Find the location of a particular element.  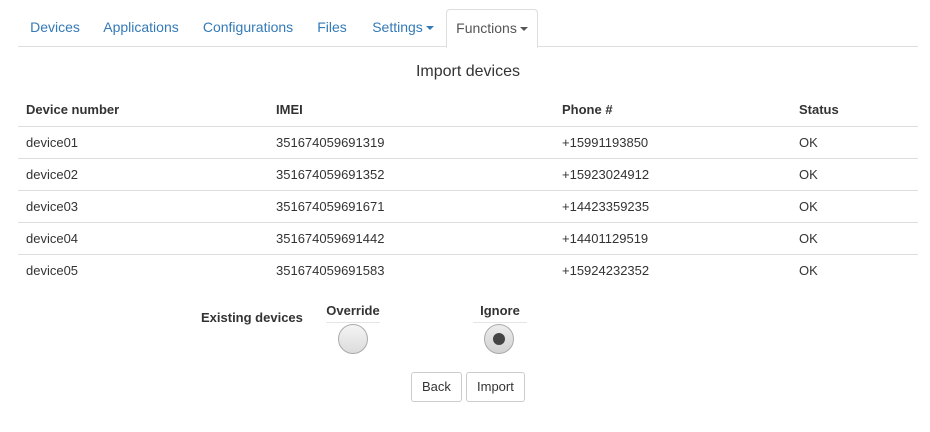

table-row: device05 351674059691583 +15924232352 OK is located at coordinates (468, 270).